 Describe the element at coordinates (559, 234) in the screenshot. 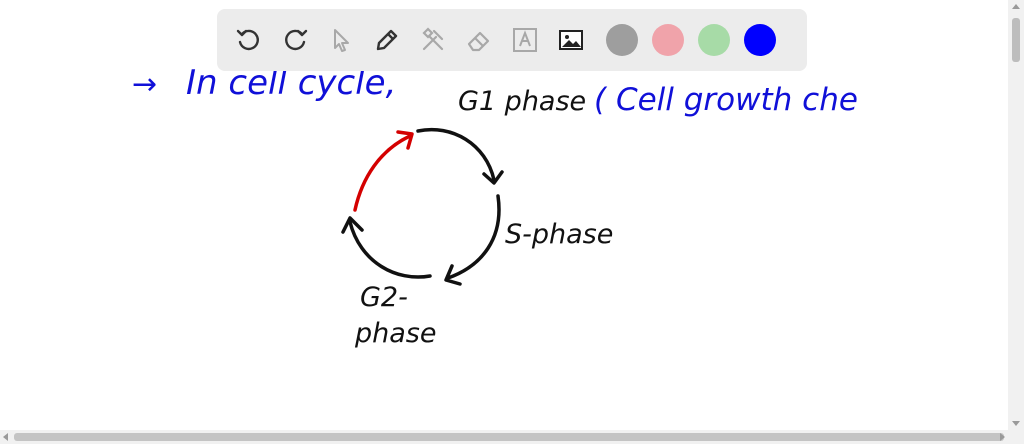

I see `s-phase-label: S-phase` at that location.